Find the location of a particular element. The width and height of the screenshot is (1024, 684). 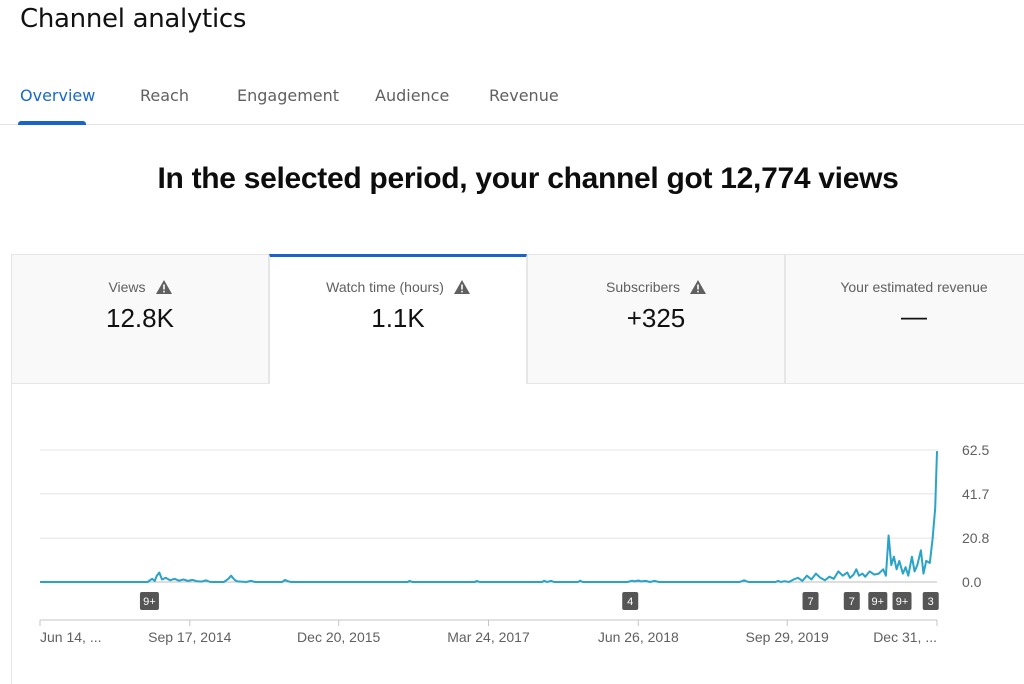

tab-revenue: Revenue is located at coordinates (524, 95).